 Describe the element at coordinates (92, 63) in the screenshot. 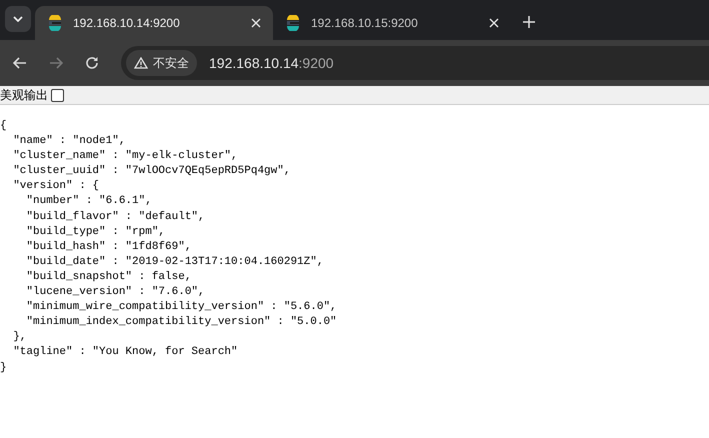

I see `reload-icon` at that location.